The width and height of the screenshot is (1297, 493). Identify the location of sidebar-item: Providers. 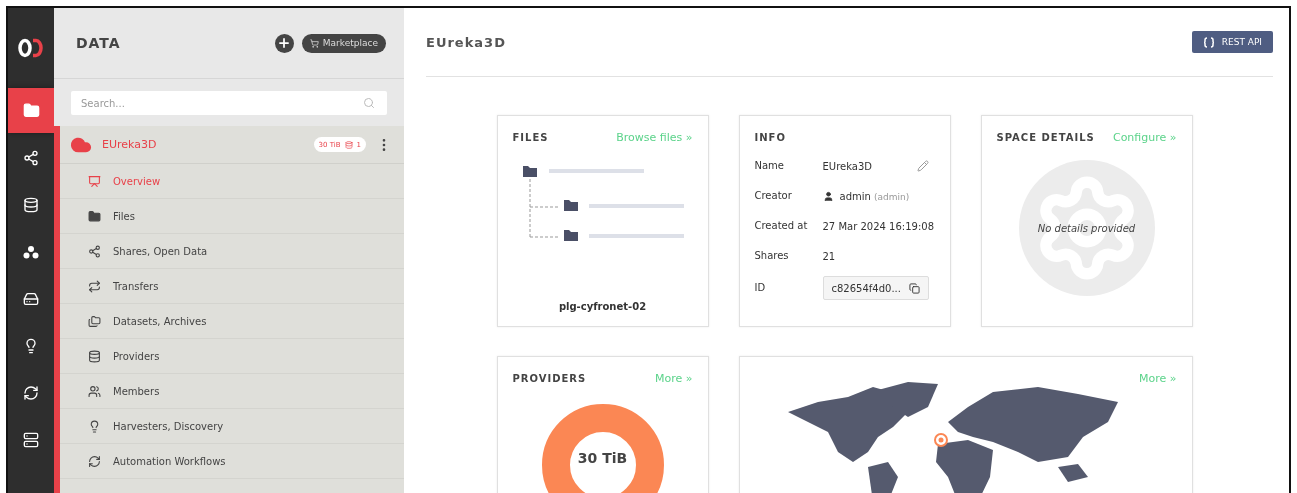
(232, 356).